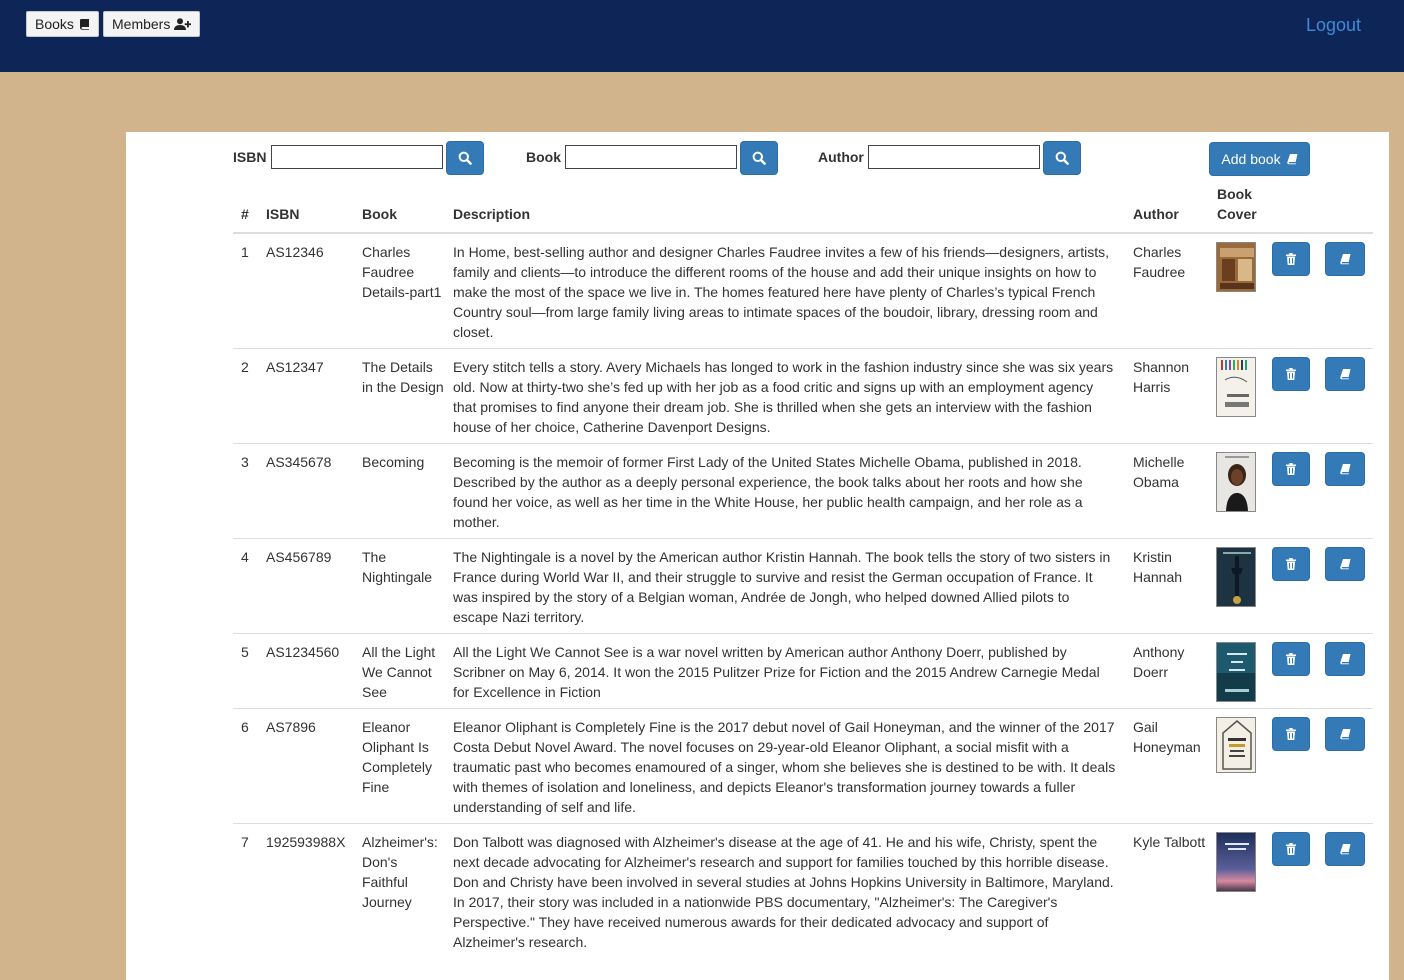 The height and width of the screenshot is (980, 1404). Describe the element at coordinates (1159, 472) in the screenshot. I see `row-author: Michelle Obama` at that location.